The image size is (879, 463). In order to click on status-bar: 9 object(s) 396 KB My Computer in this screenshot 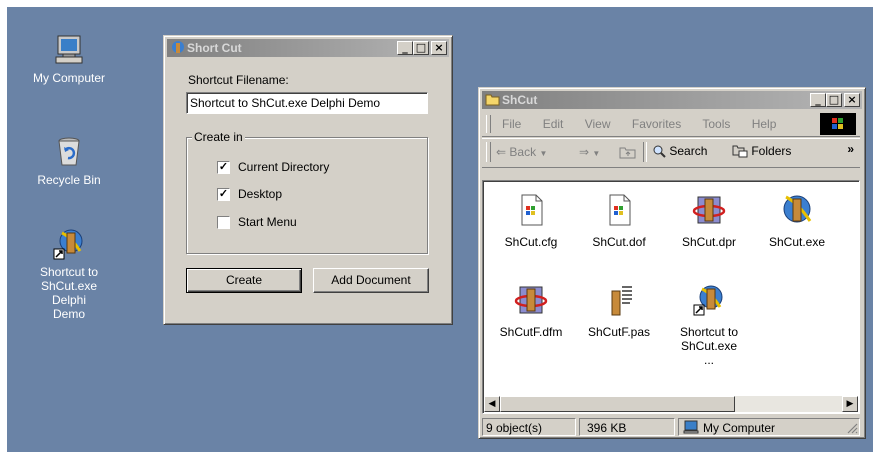, I will do `click(671, 427)`.